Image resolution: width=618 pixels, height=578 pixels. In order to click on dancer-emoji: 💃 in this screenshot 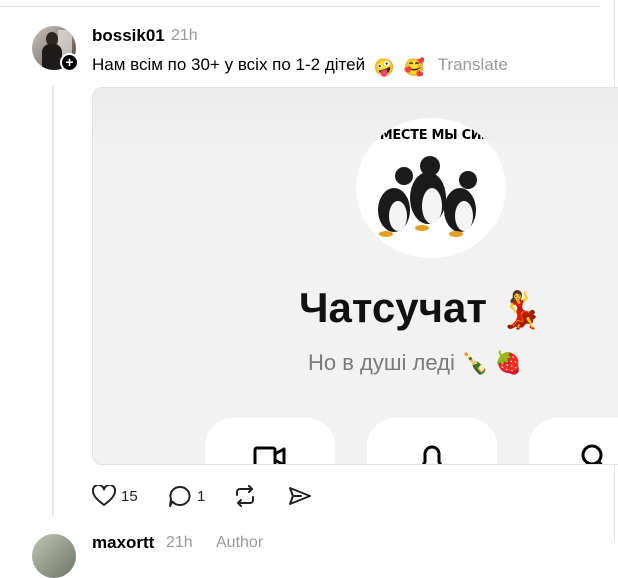, I will do `click(521, 309)`.